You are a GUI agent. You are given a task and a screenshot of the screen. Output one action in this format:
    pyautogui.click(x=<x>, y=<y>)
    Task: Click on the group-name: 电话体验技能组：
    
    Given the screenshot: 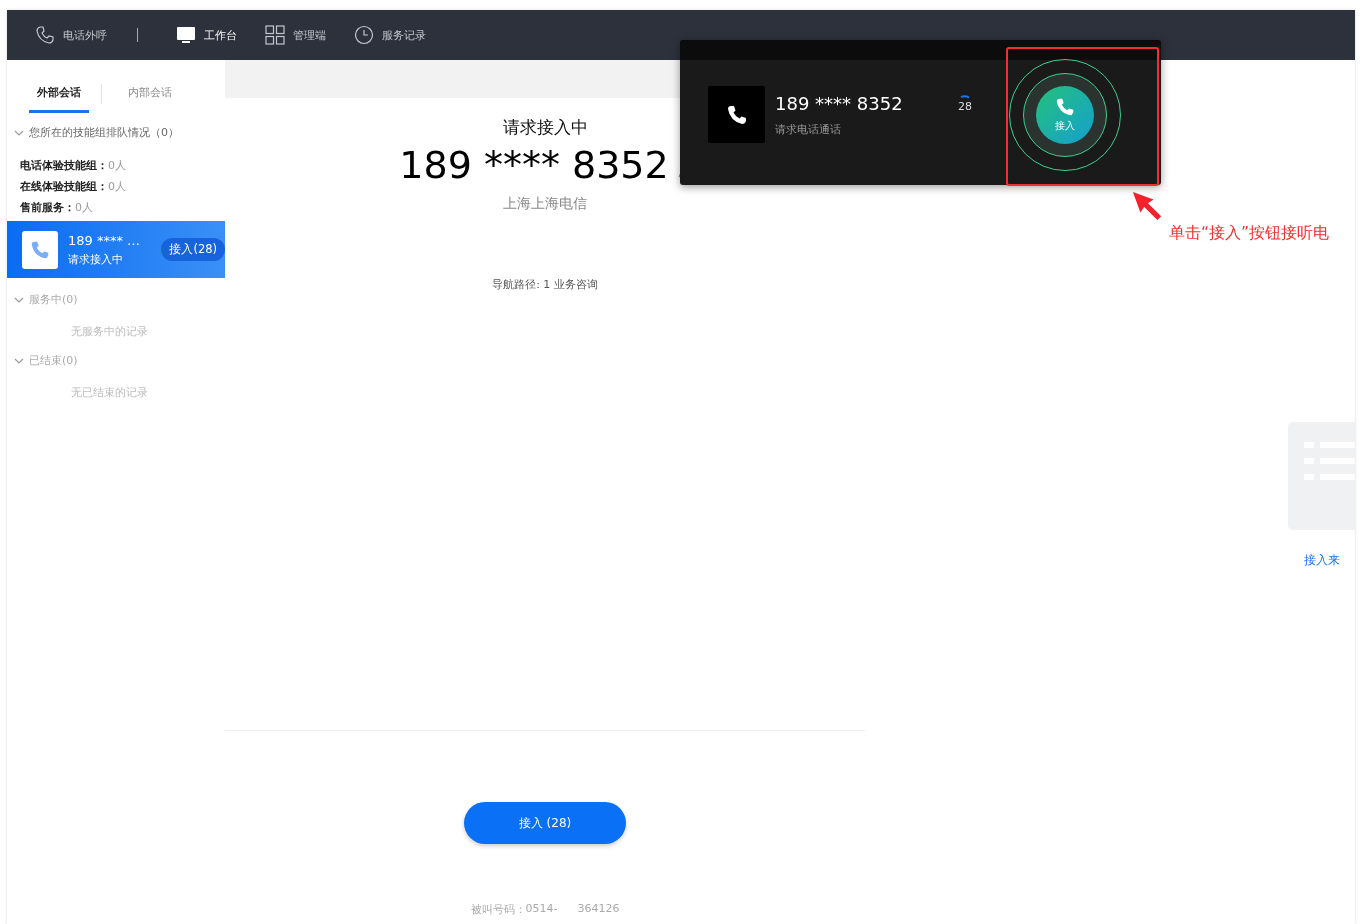 What is the action you would take?
    pyautogui.click(x=64, y=165)
    